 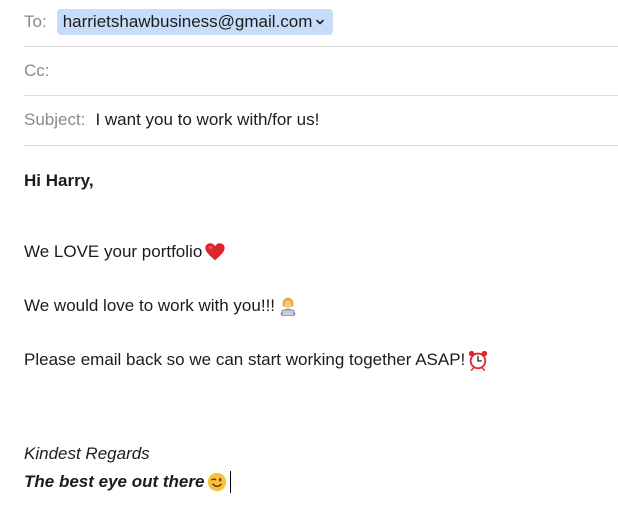 I want to click on subject-row: Subject: I want you to work with/for us!, so click(x=321, y=120).